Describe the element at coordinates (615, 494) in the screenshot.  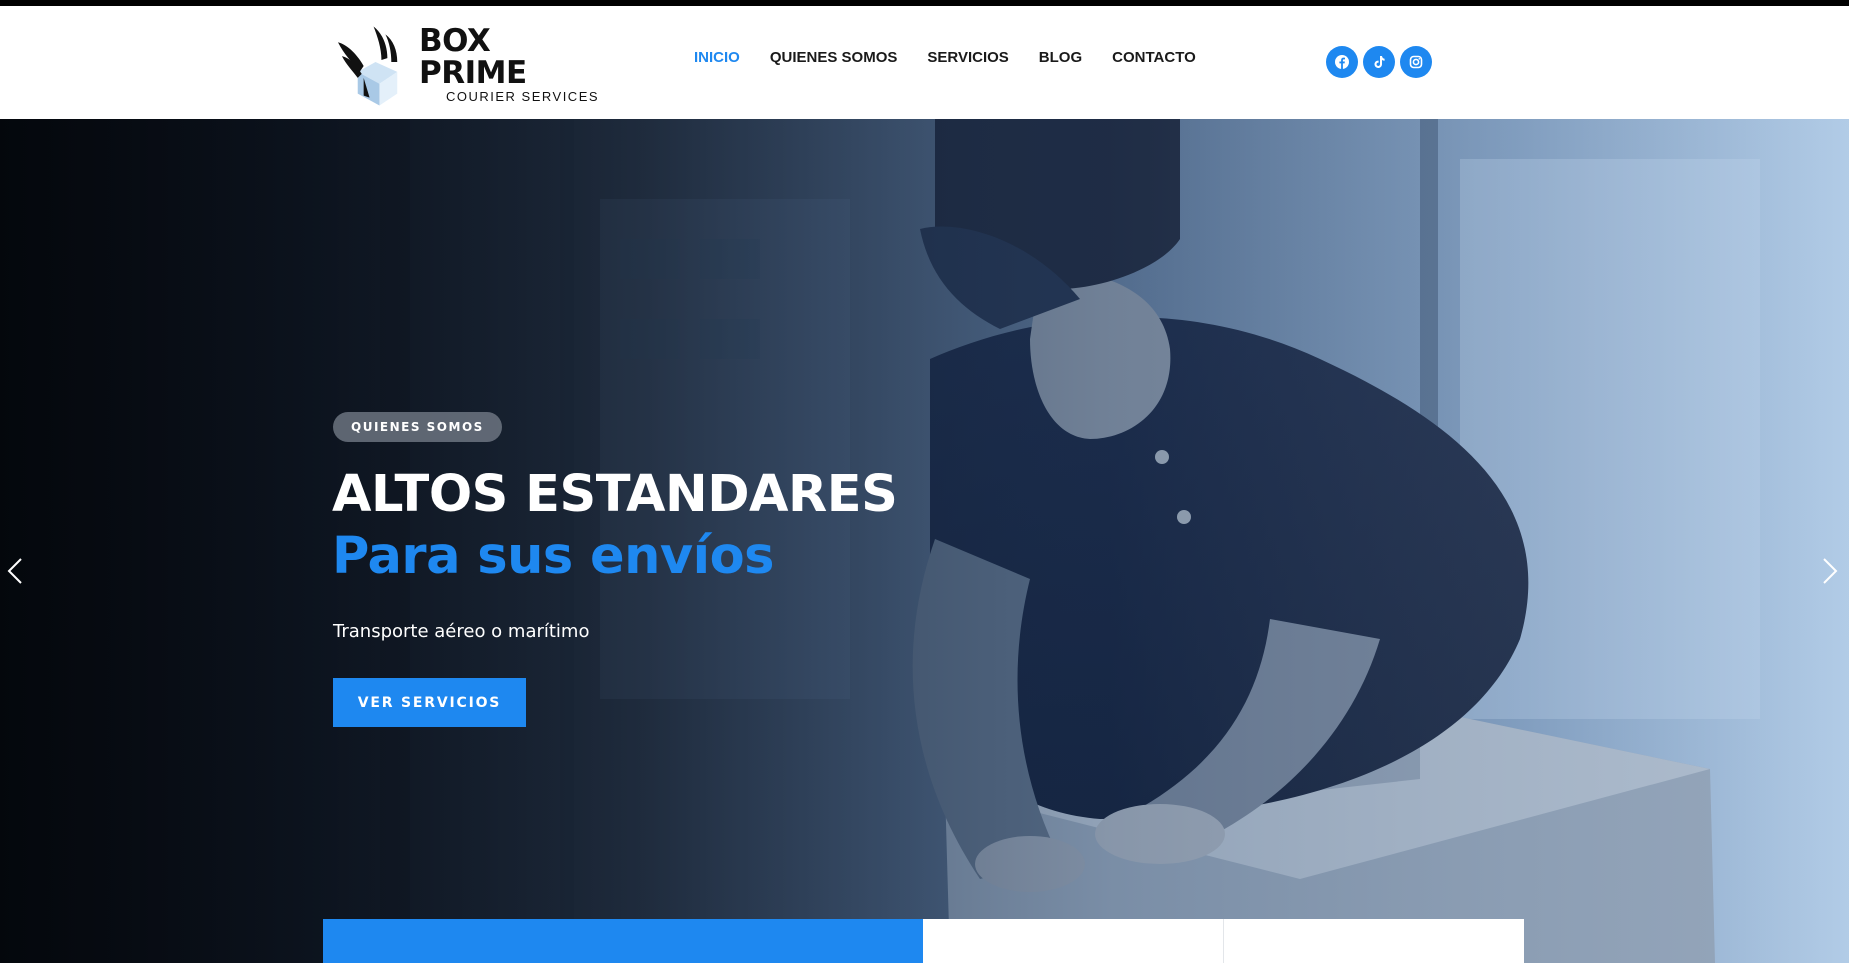
I see `hero-title: ALTOS ESTANDARES` at that location.